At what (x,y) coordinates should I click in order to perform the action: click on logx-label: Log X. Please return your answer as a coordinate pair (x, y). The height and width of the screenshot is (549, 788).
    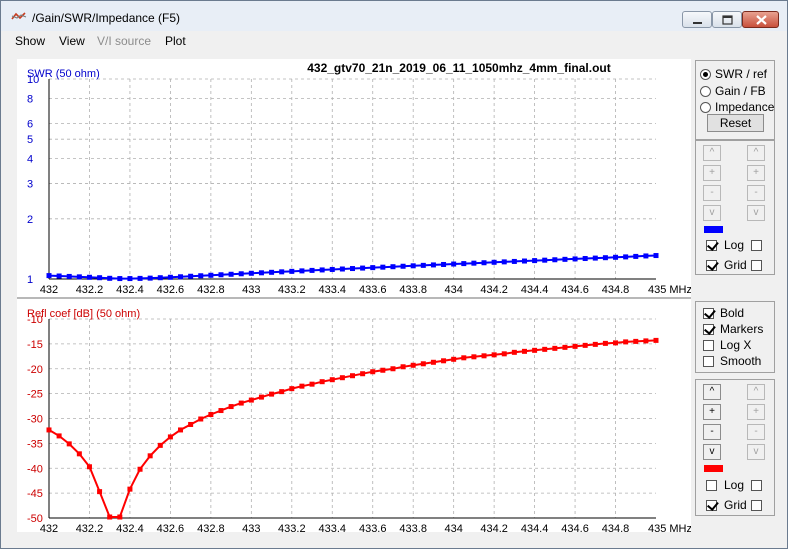
    Looking at the image, I should click on (736, 345).